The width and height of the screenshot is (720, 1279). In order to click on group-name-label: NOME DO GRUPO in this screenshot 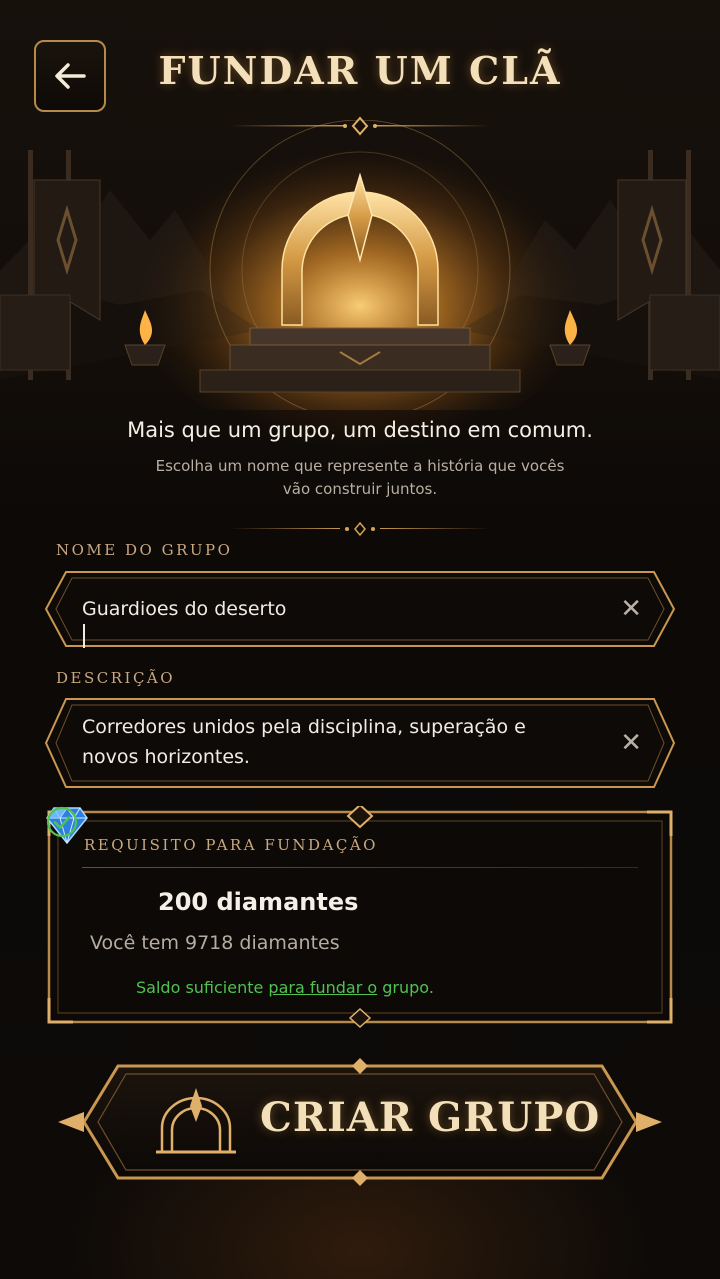, I will do `click(144, 550)`.